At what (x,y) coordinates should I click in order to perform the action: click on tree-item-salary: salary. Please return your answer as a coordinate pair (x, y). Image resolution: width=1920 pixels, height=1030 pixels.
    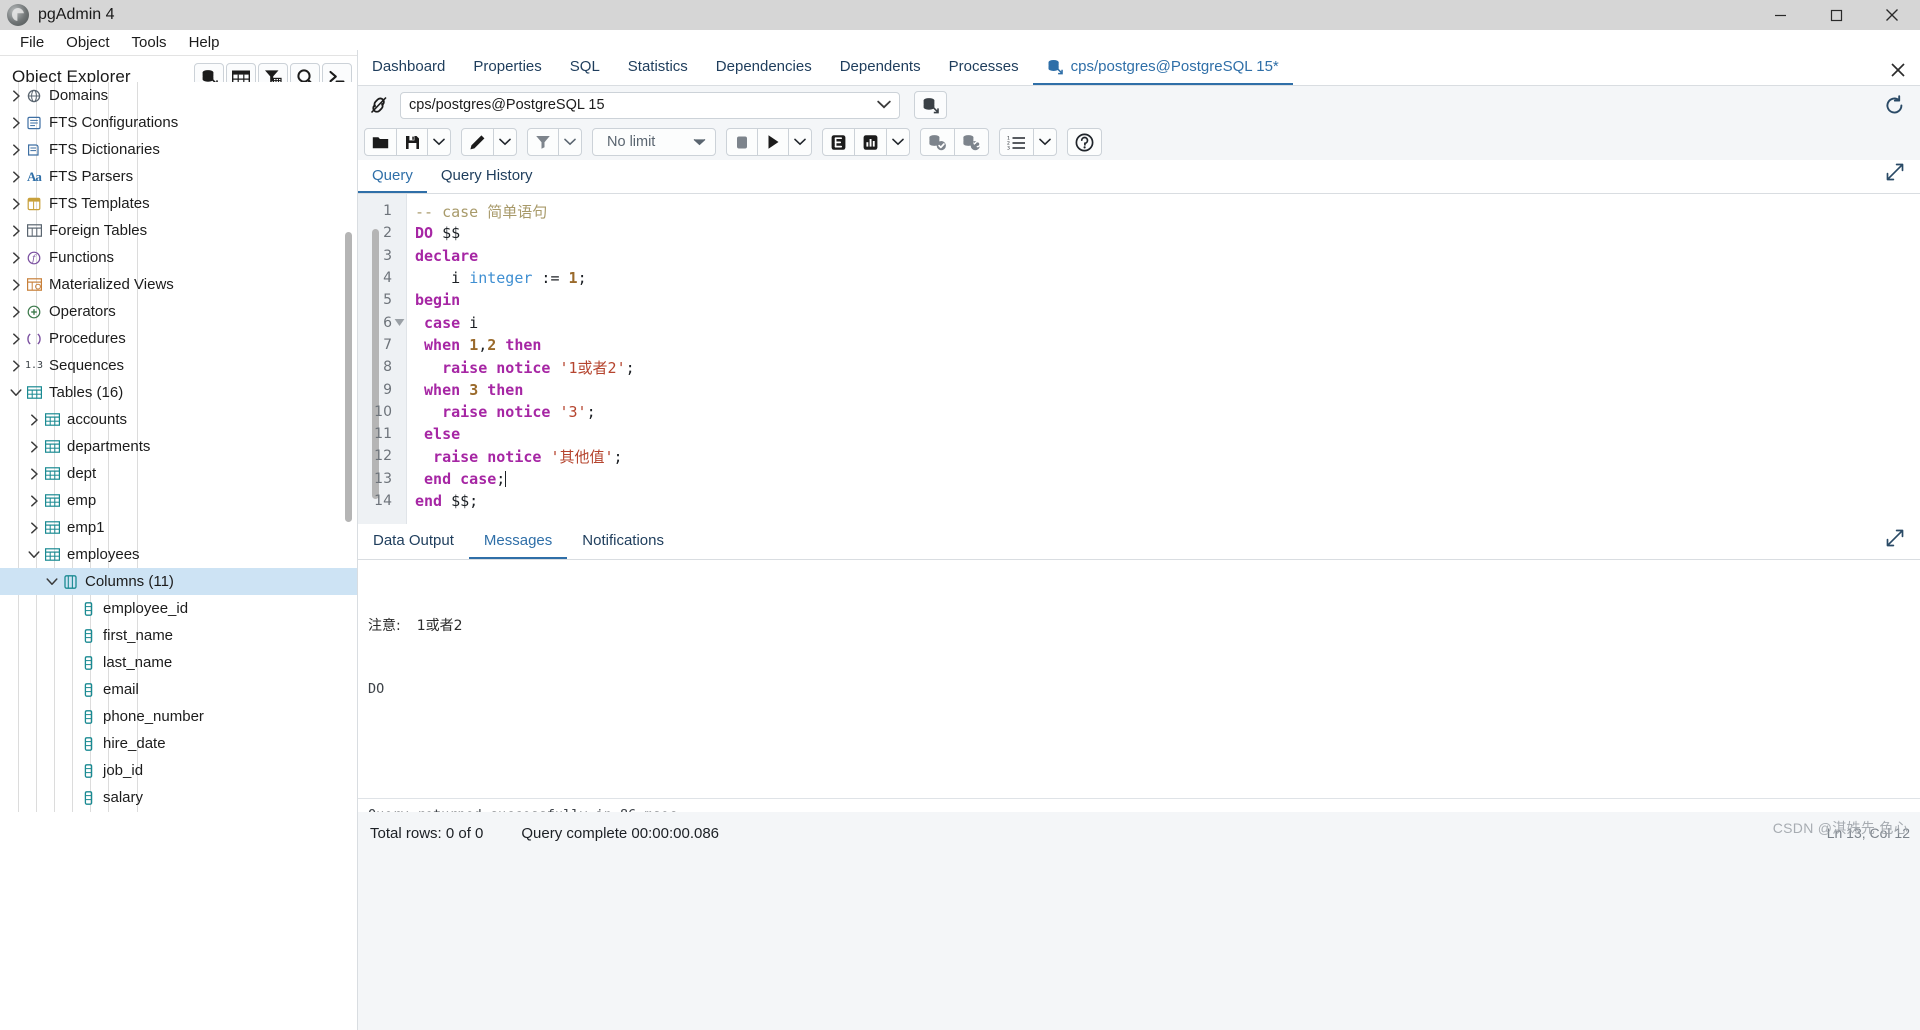
    Looking at the image, I should click on (179, 797).